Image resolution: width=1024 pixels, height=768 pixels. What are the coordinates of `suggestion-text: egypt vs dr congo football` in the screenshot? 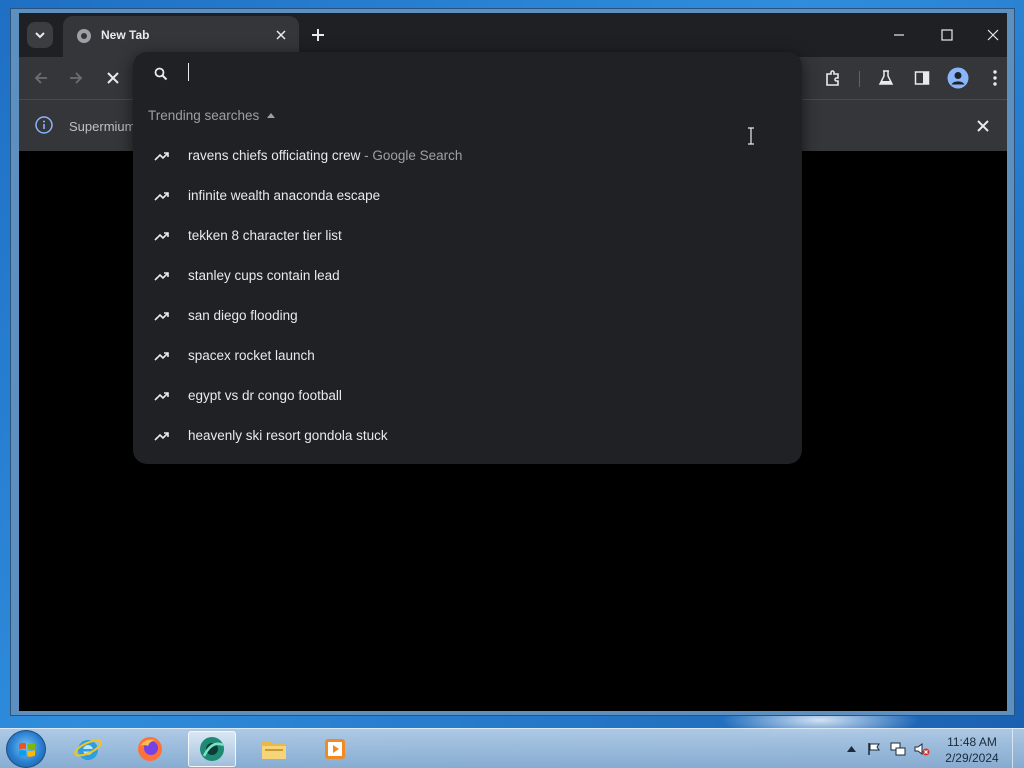 It's located at (265, 395).